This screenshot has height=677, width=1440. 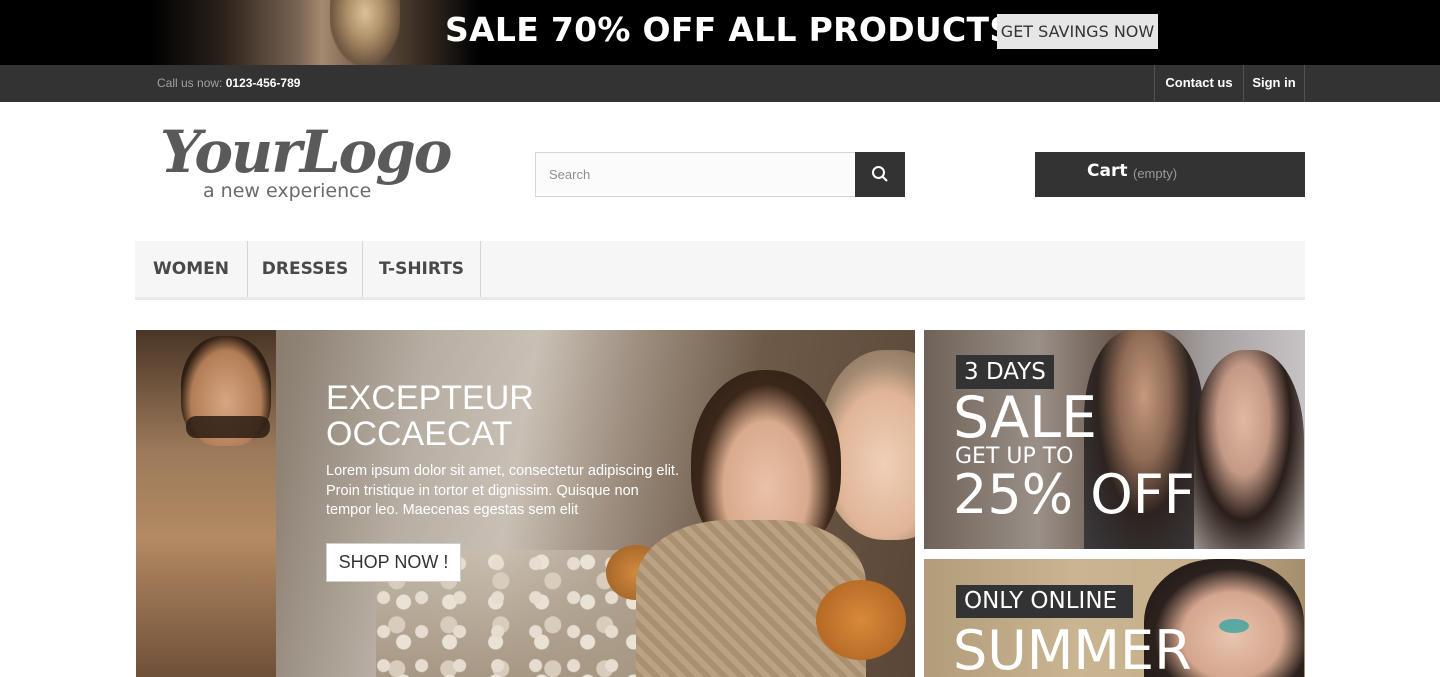 I want to click on banner-woman-image, so click(x=1249, y=449).